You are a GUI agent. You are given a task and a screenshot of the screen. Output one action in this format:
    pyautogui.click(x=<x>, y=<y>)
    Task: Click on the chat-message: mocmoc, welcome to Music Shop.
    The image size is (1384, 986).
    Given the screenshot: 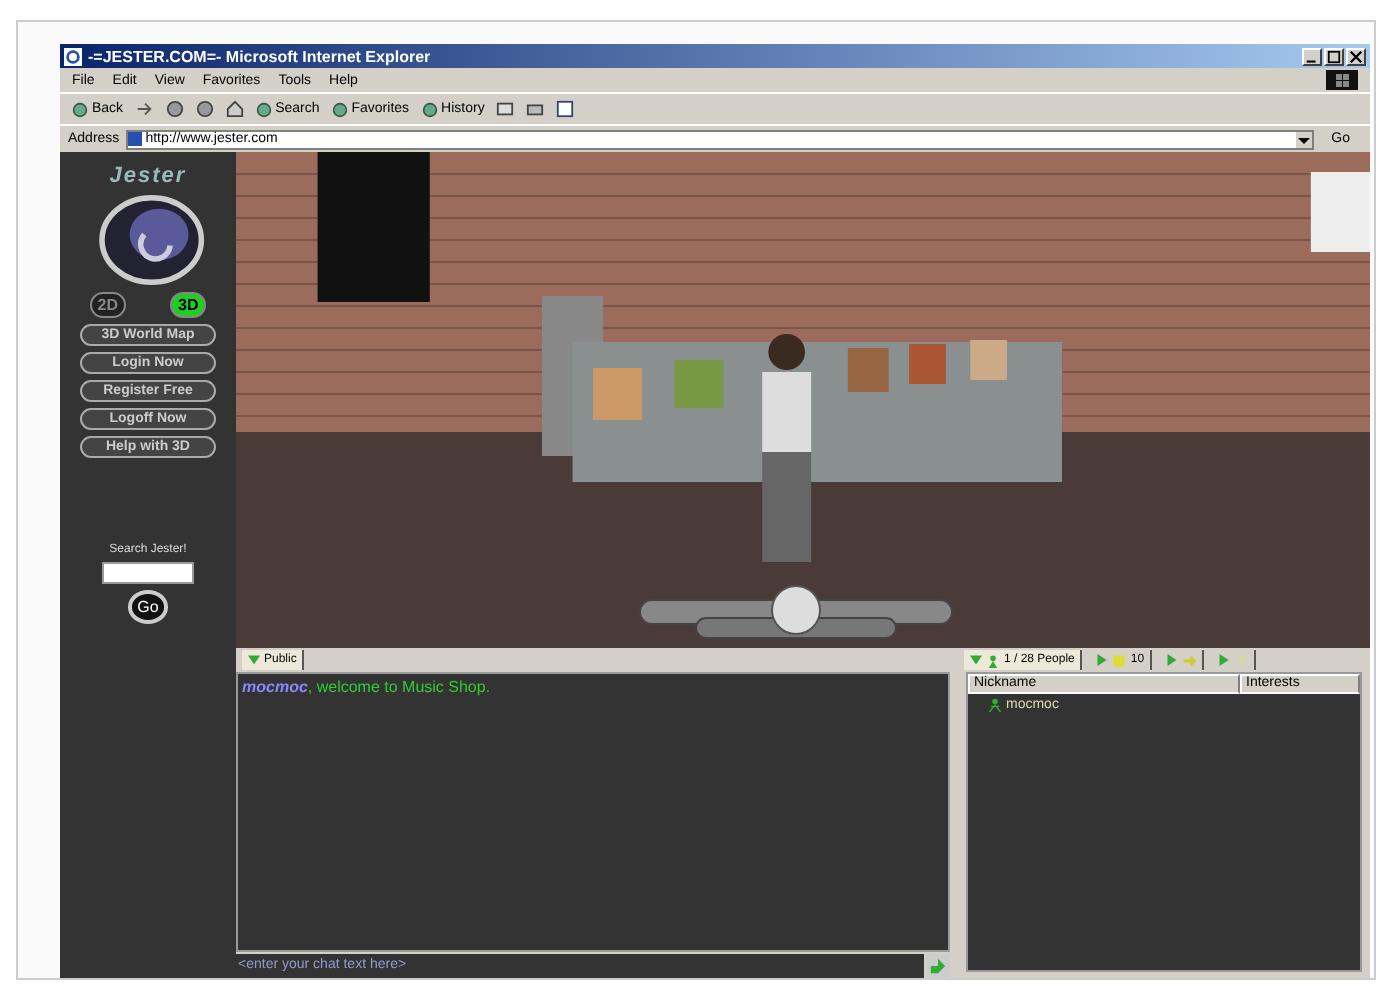 What is the action you would take?
    pyautogui.click(x=367, y=687)
    